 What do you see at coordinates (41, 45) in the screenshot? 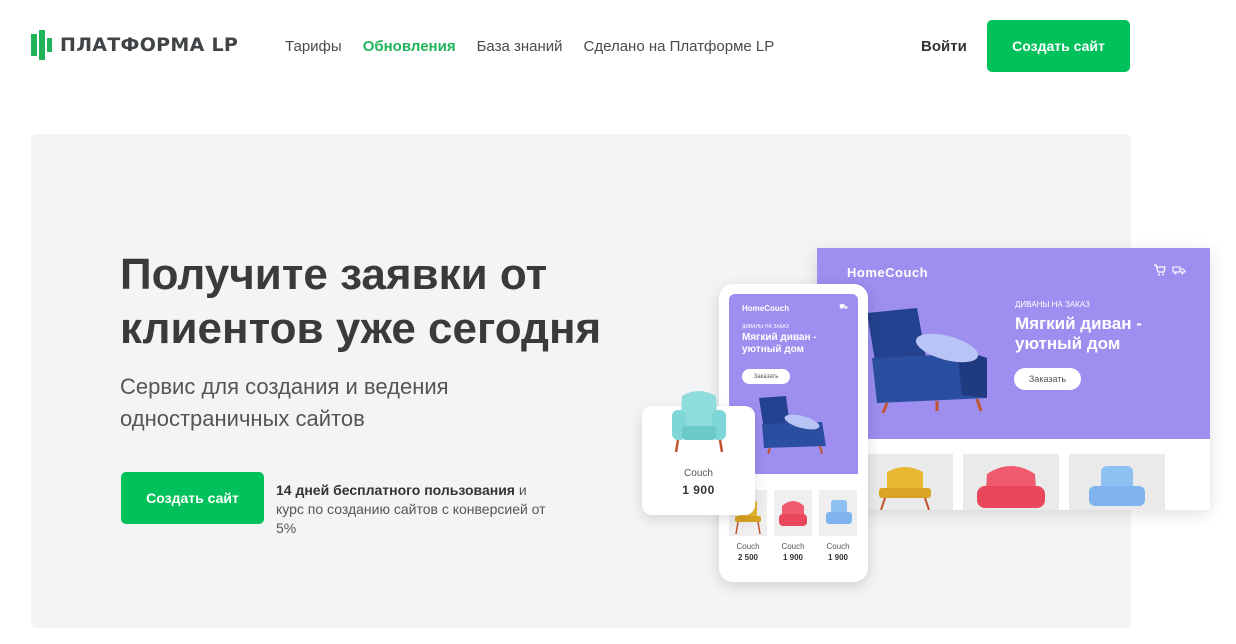
I see `logo-icon` at bounding box center [41, 45].